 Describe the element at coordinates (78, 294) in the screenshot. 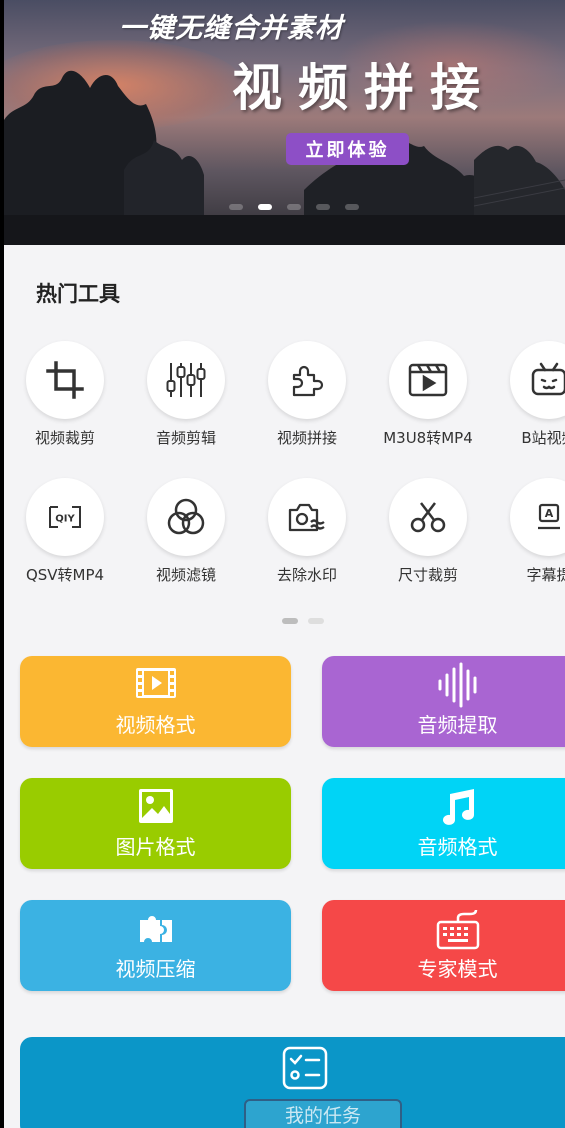

I see `hot-tools-title: 热门工具` at that location.